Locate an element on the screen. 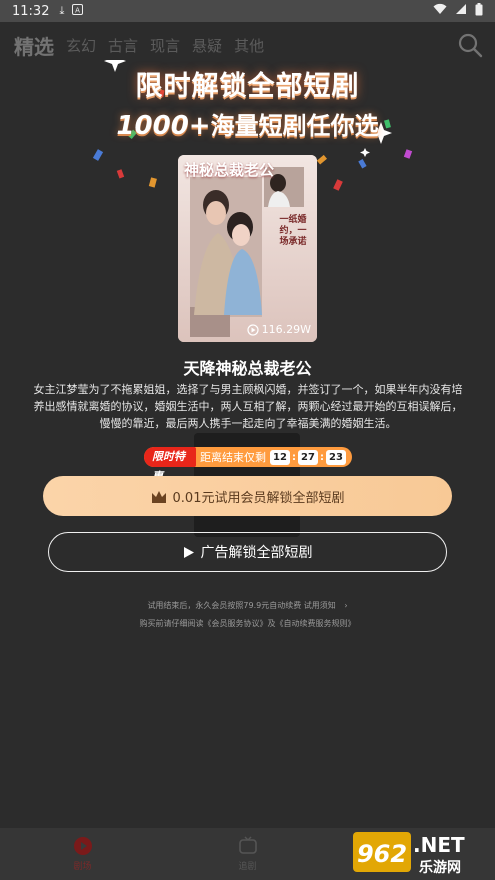  vip-trial-button: 0.01元试用会员解锁全部短剧 is located at coordinates (247, 496).